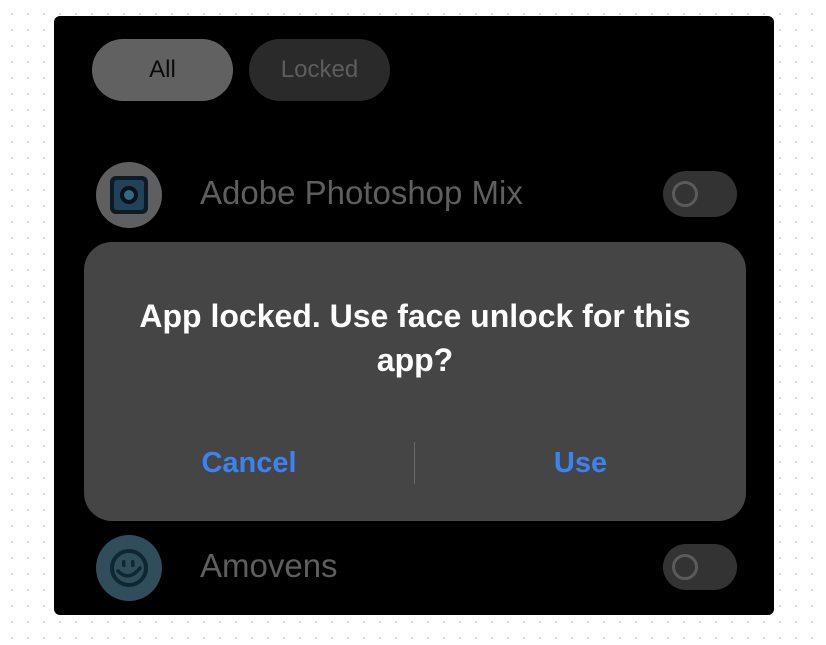 The height and width of the screenshot is (645, 826). Describe the element at coordinates (129, 568) in the screenshot. I see `smiley-face-icon` at that location.